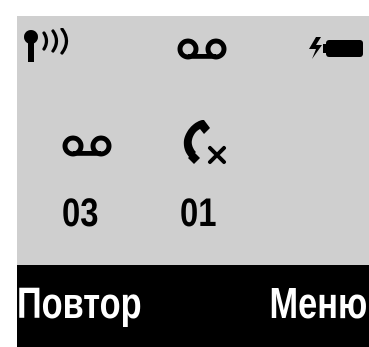 Image resolution: width=369 pixels, height=347 pixels. Describe the element at coordinates (336, 48) in the screenshot. I see `battery-charging-icon` at that location.